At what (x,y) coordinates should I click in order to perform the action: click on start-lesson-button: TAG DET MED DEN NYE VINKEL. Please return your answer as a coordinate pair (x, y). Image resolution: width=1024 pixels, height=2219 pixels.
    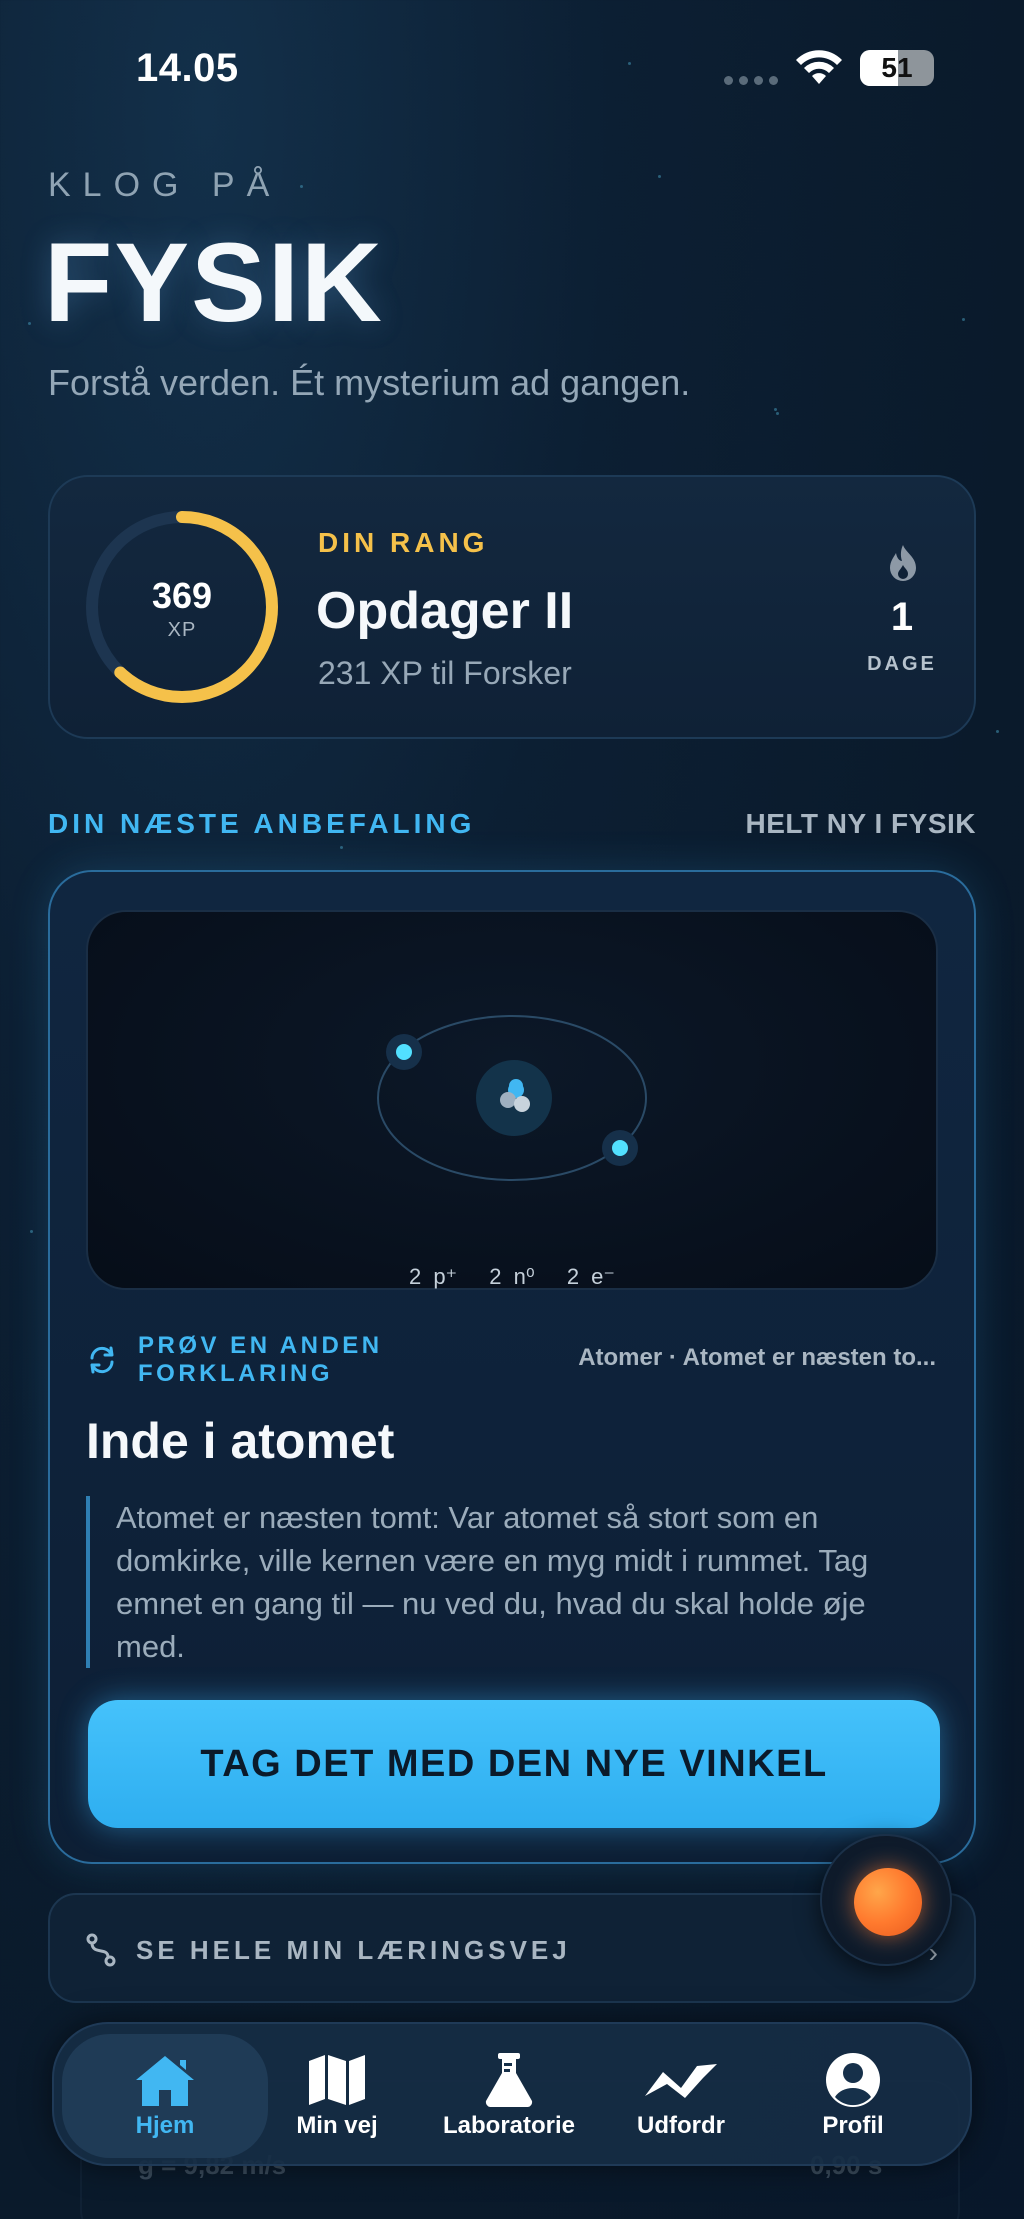
    Looking at the image, I should click on (514, 1764).